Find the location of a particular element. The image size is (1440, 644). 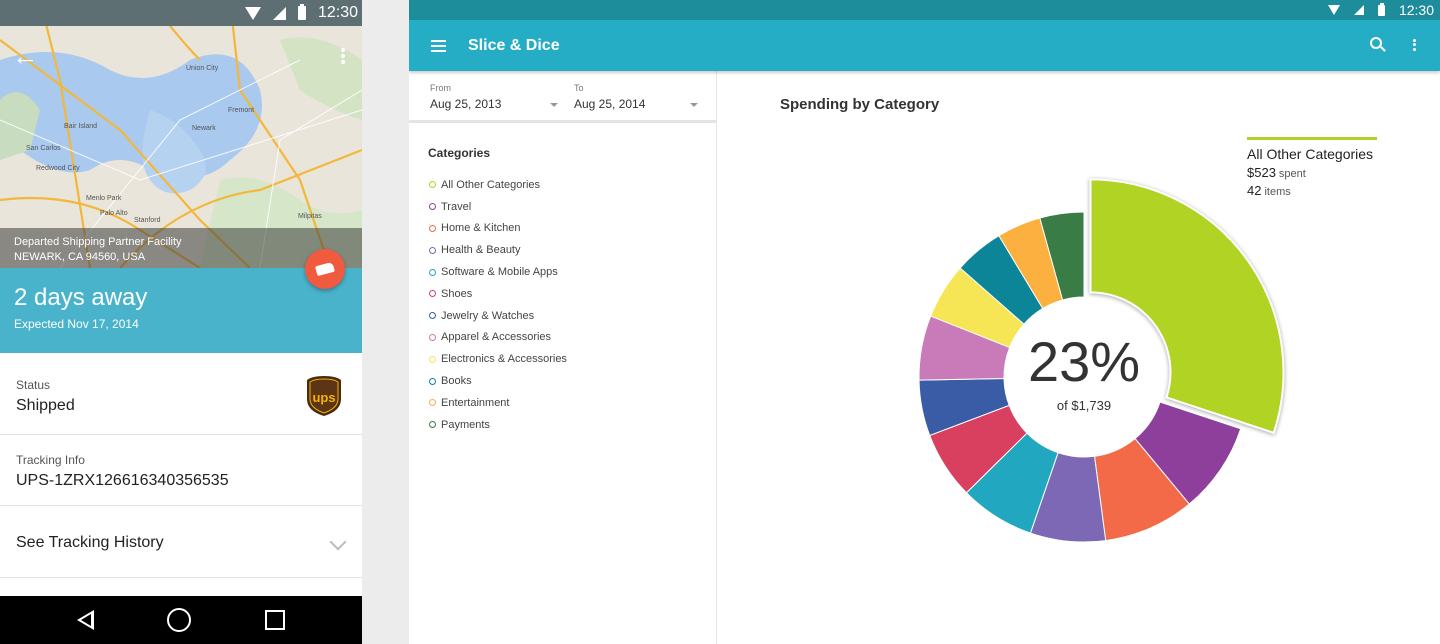

svg-text: ups is located at coordinates (323, 397).